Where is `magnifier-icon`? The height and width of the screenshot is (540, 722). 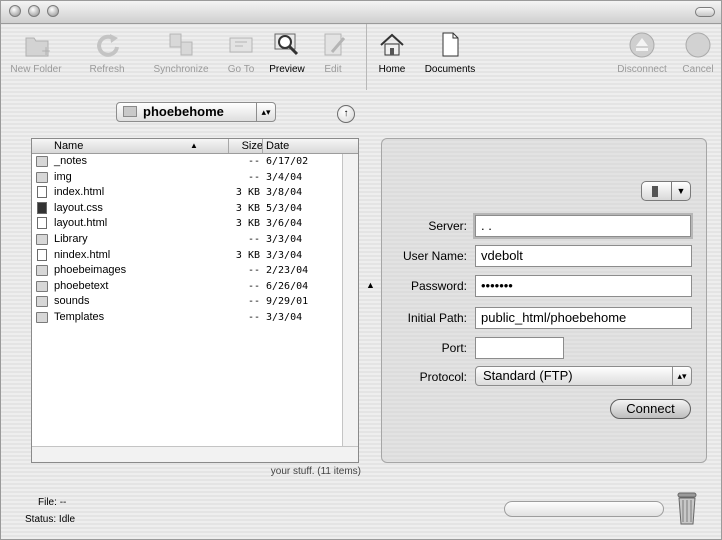 magnifier-icon is located at coordinates (287, 45).